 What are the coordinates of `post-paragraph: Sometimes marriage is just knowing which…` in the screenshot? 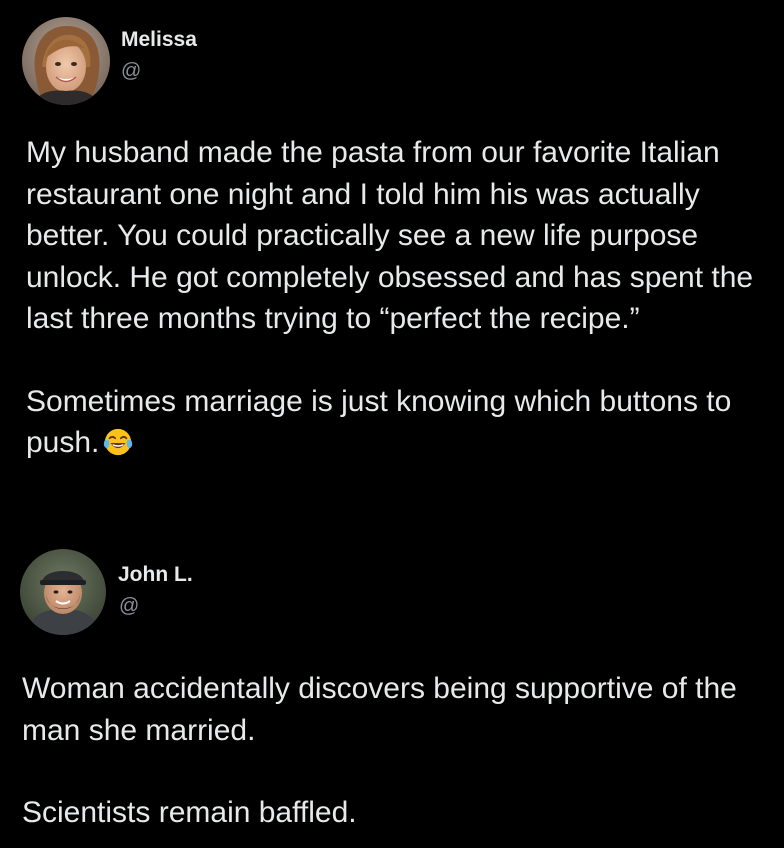 It's located at (401, 422).